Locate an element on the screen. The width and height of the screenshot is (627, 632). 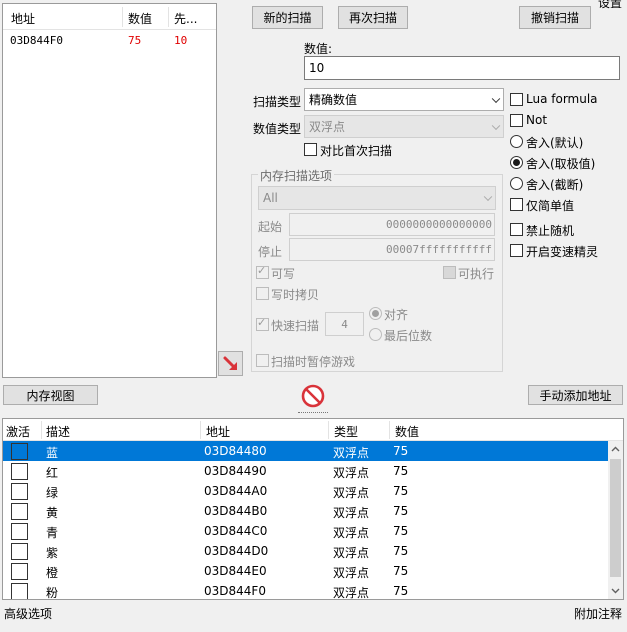
row-address: 03D844C0 is located at coordinates (236, 531).